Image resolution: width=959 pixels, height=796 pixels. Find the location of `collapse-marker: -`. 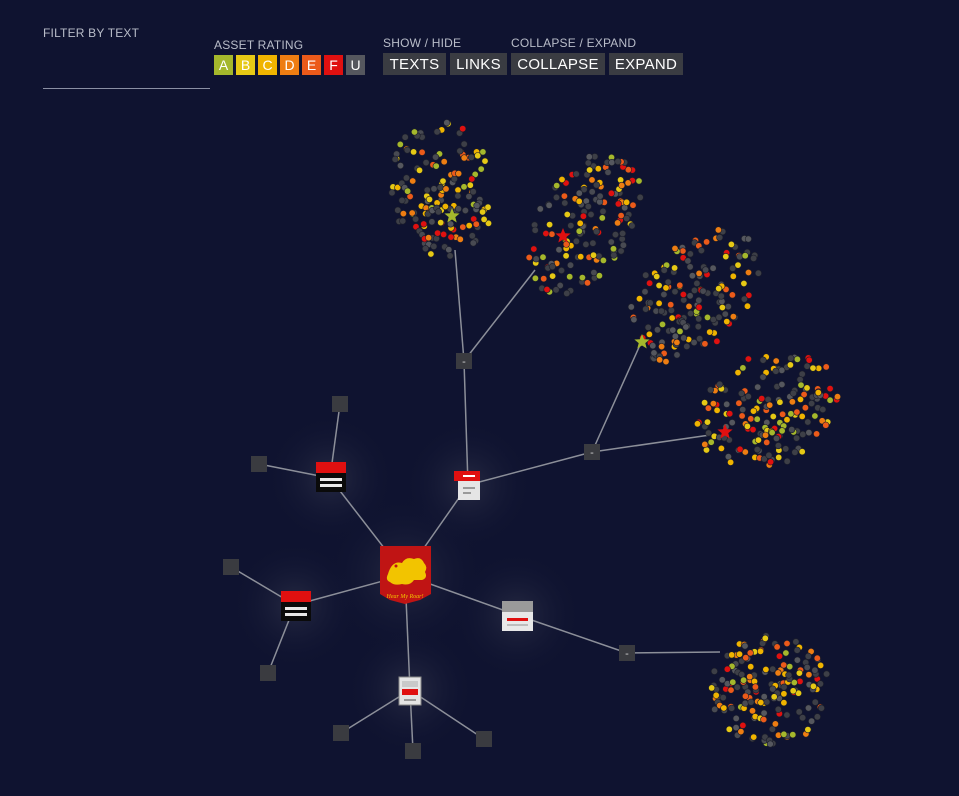

collapse-marker: - is located at coordinates (592, 452).